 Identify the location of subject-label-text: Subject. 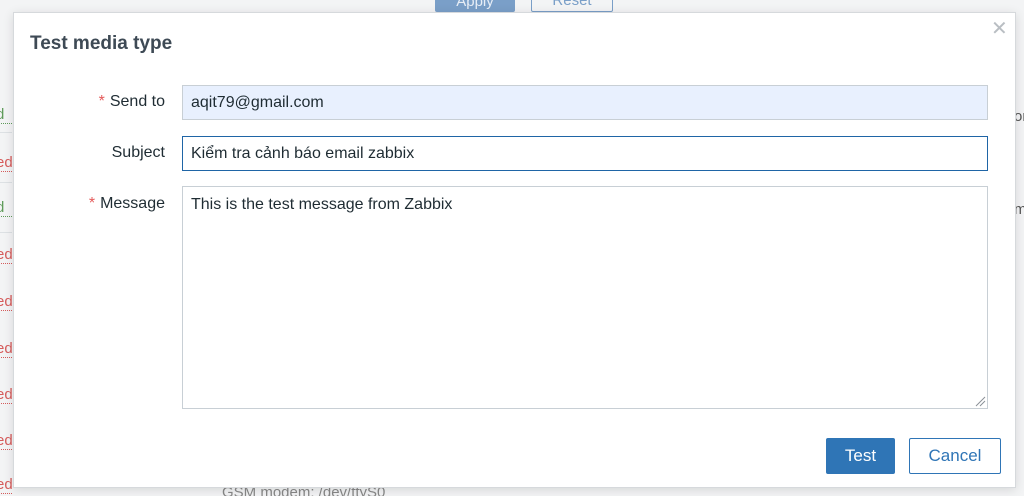
(138, 152).